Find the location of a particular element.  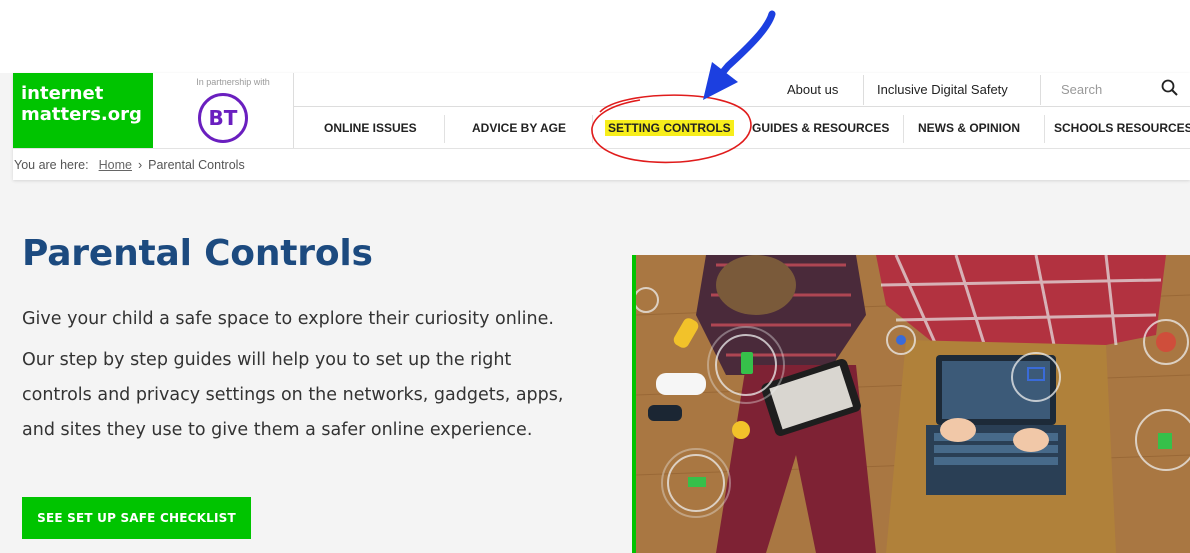

safe-checklist-button: SEE SET UP SAFE CHECKLIST is located at coordinates (136, 518).